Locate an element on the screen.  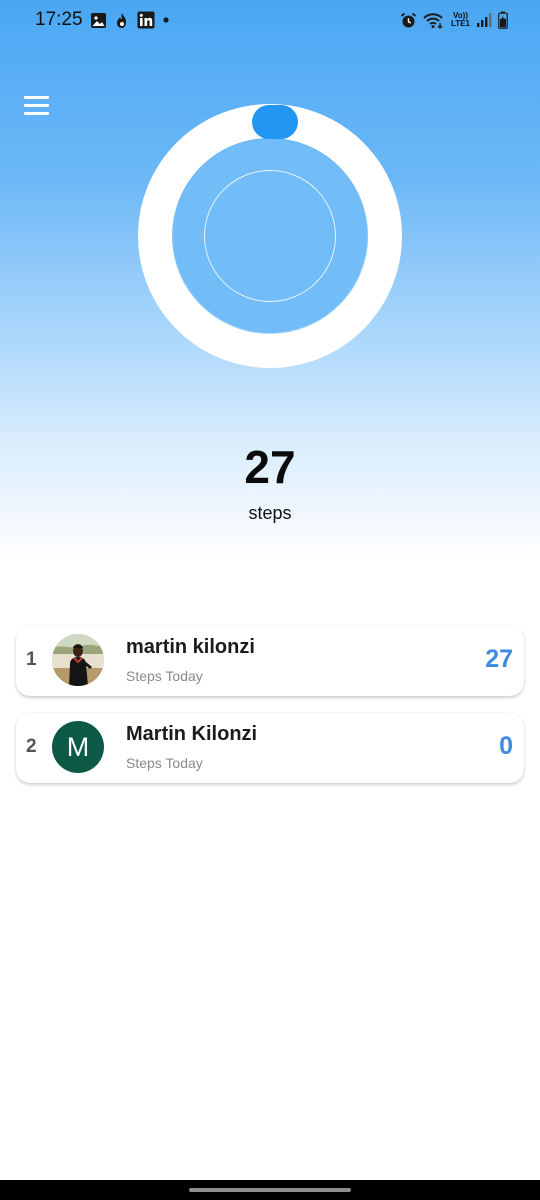
volte-icon: Vo)) LTE1 is located at coordinates (460, 20).